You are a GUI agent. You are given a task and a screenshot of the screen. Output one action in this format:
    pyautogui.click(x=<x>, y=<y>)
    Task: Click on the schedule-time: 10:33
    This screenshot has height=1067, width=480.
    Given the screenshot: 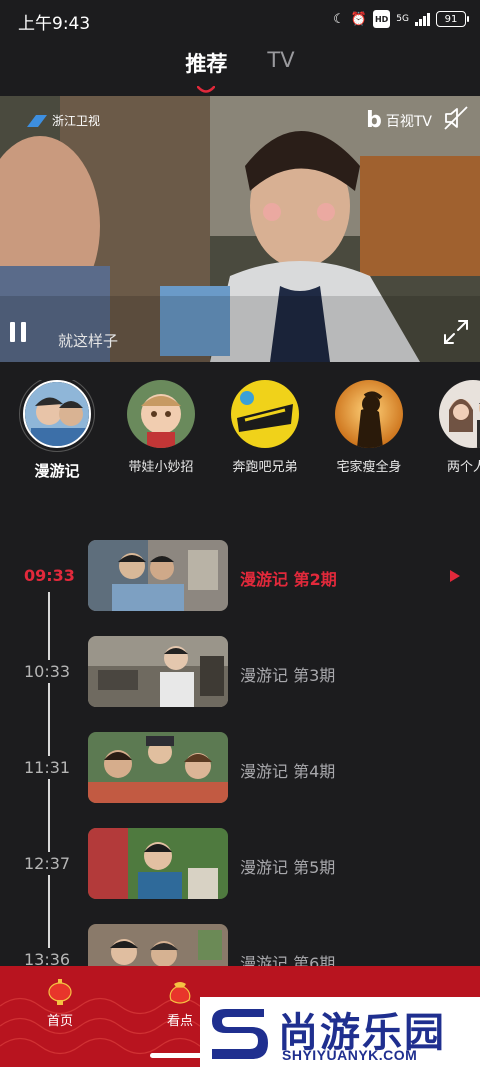 What is the action you would take?
    pyautogui.click(x=50, y=671)
    